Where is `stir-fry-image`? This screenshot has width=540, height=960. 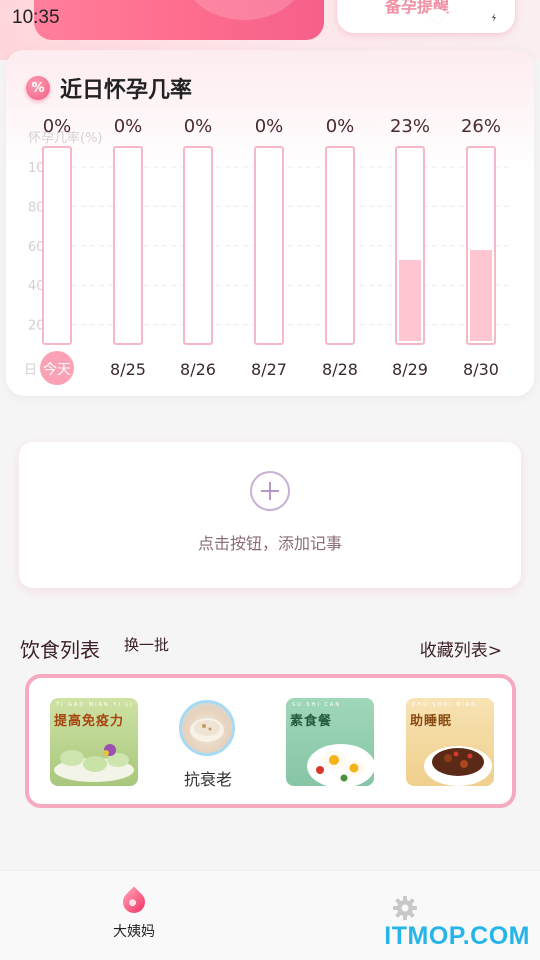
stir-fry-image is located at coordinates (458, 766).